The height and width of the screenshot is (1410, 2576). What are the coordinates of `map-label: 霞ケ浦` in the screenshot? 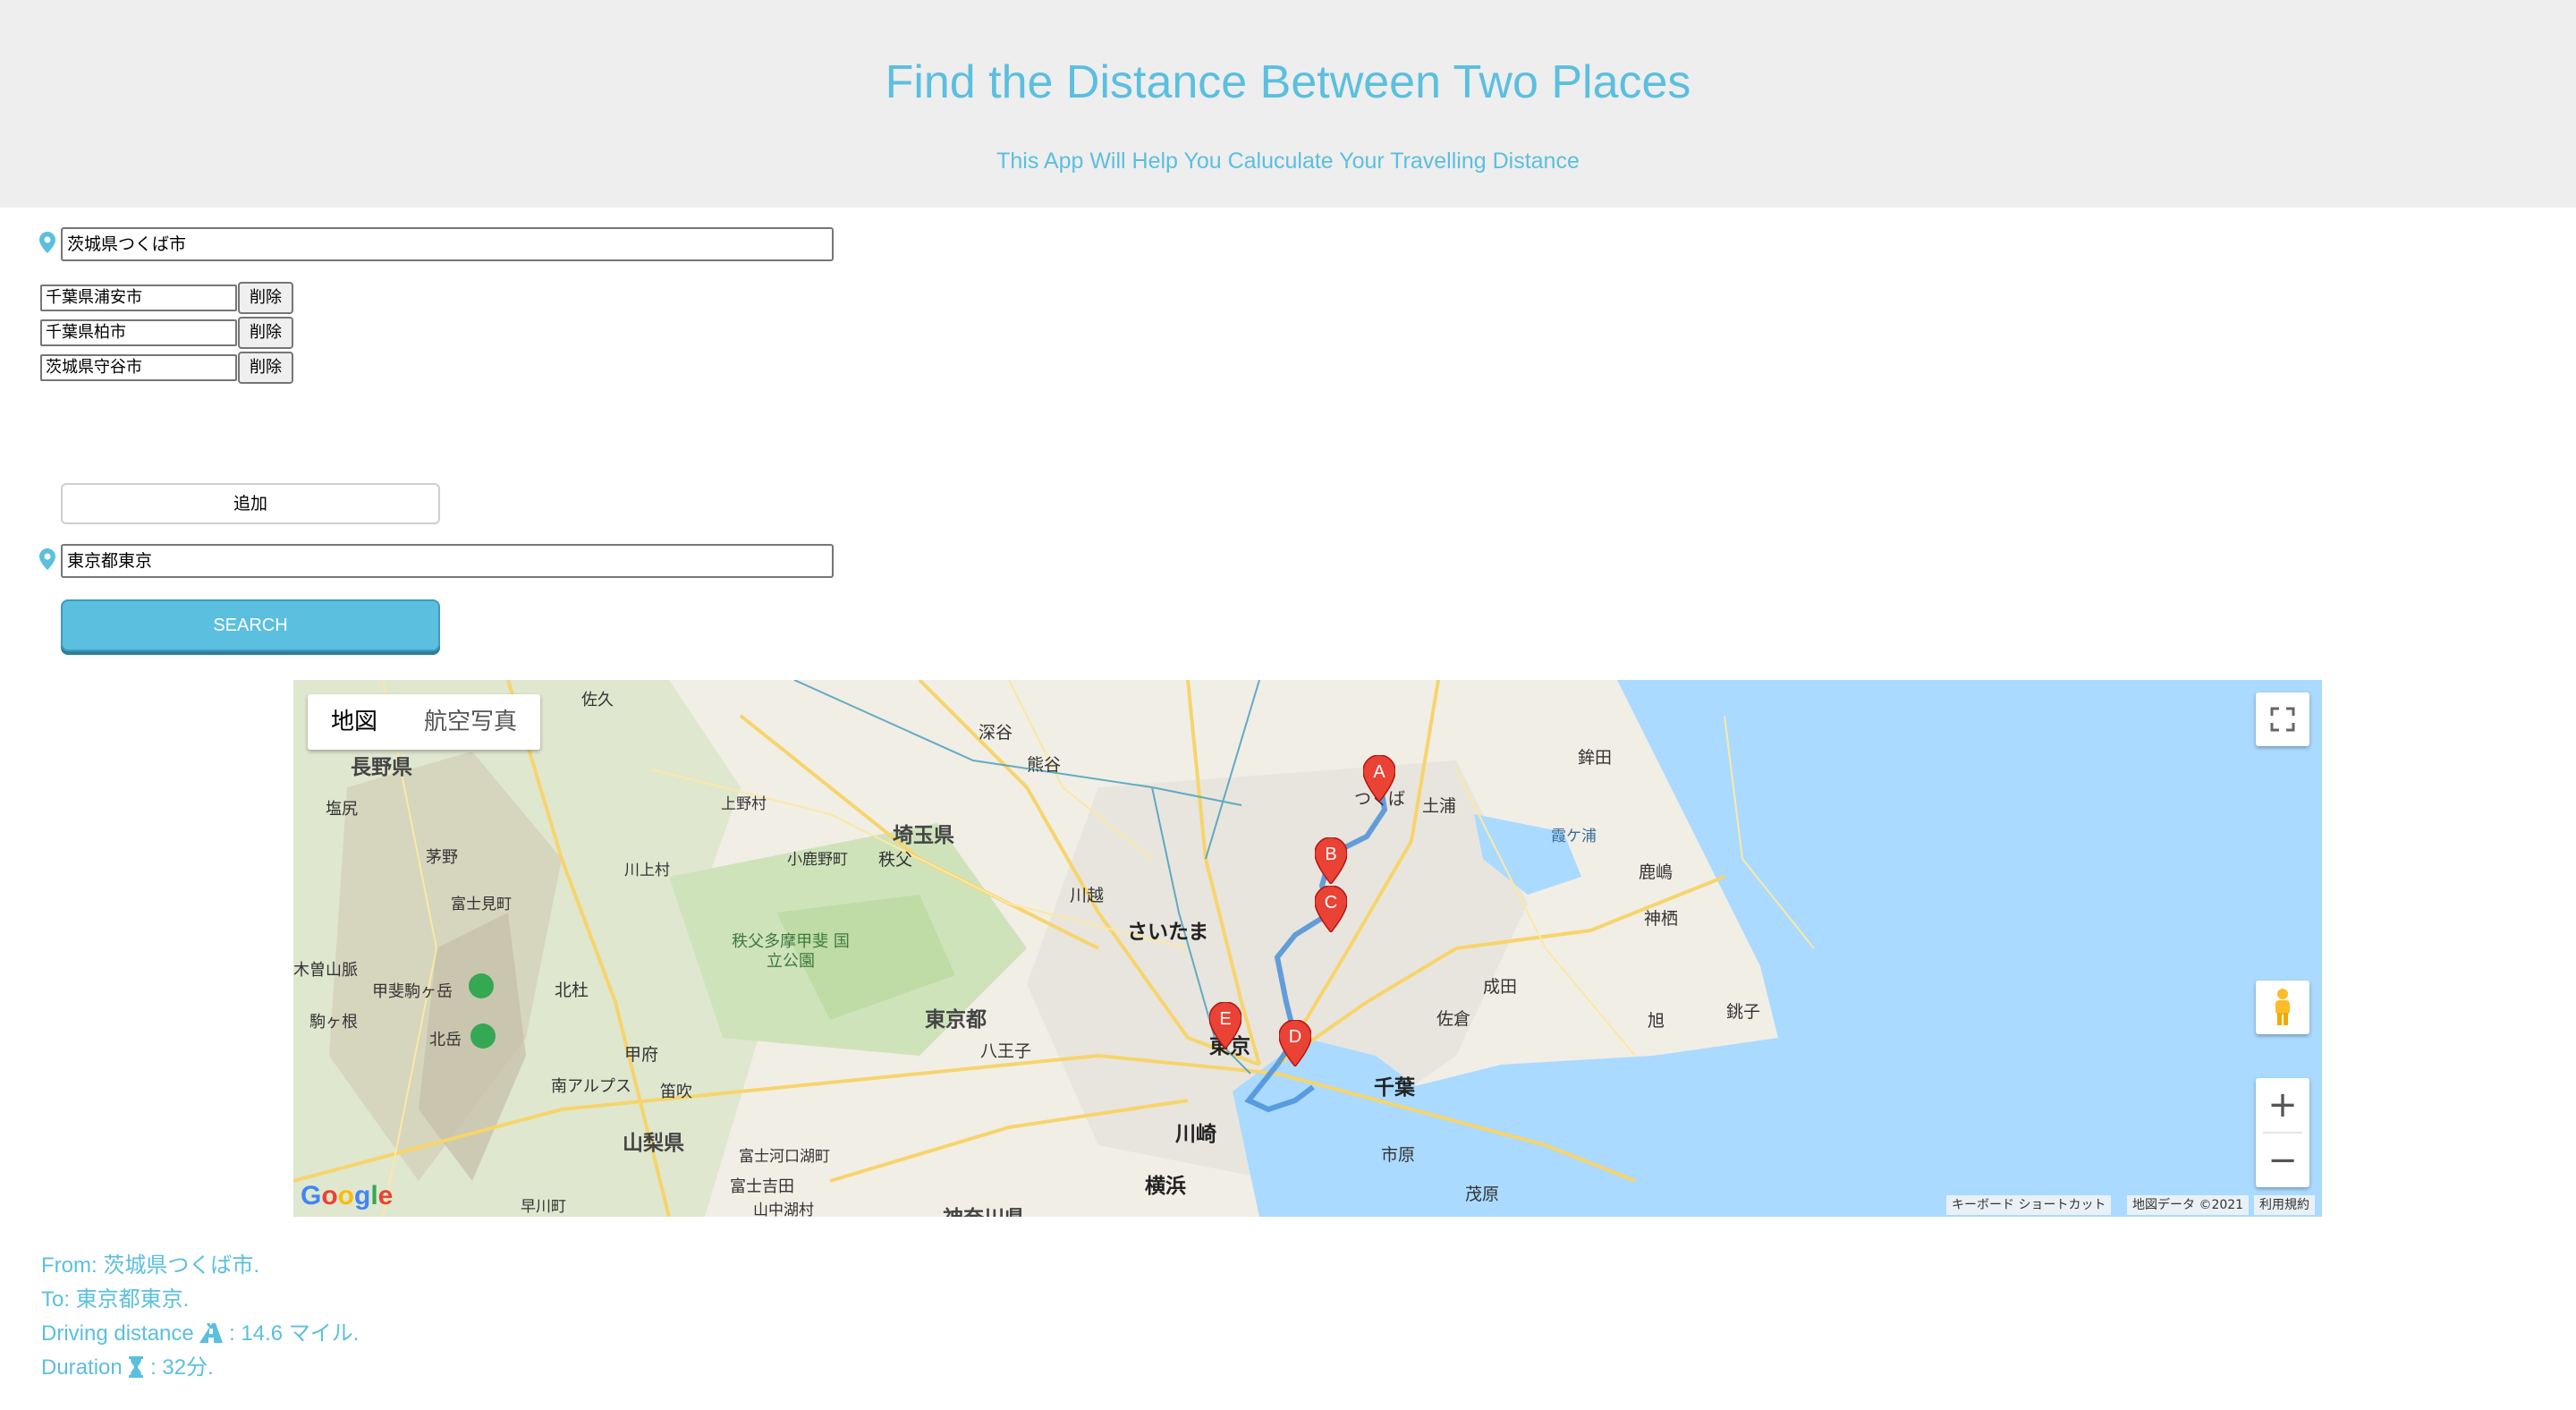 It's located at (1574, 836).